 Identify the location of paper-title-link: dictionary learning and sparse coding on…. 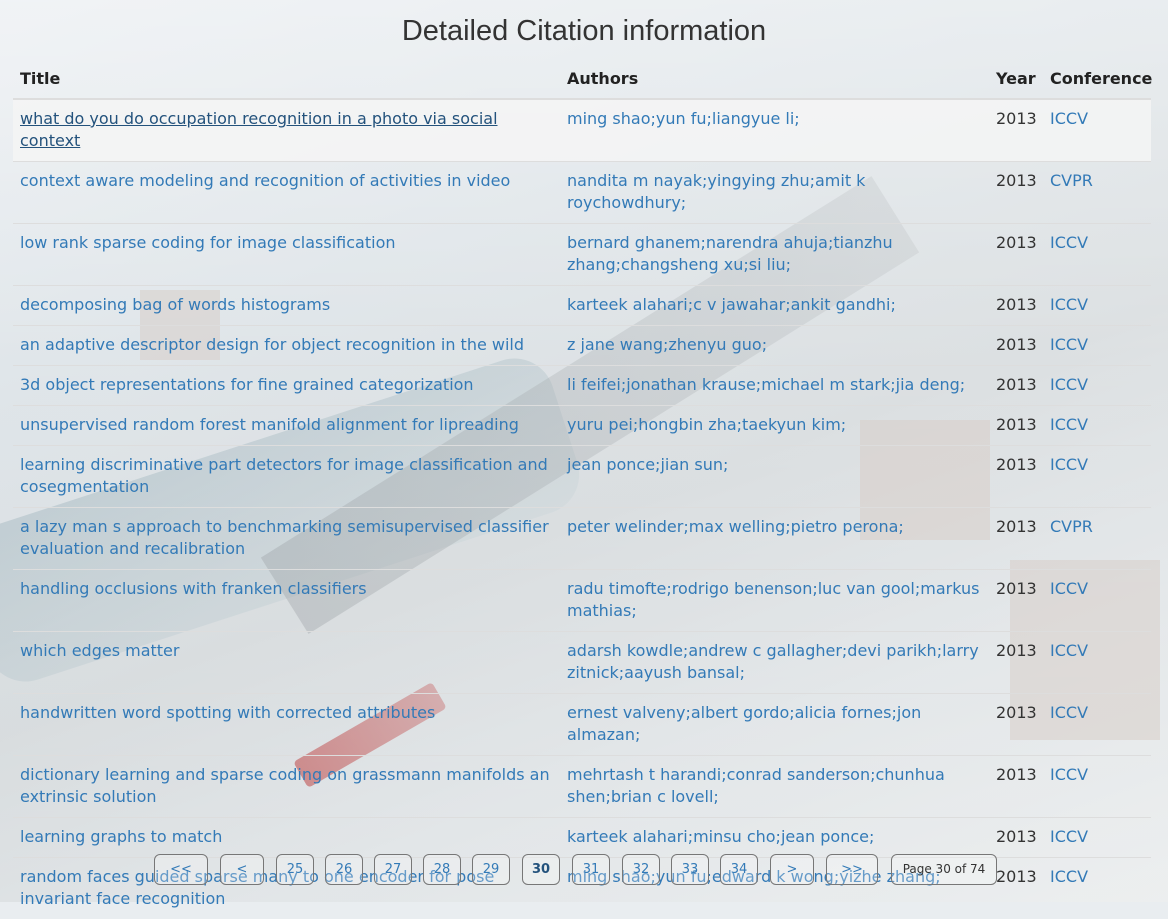
(285, 785).